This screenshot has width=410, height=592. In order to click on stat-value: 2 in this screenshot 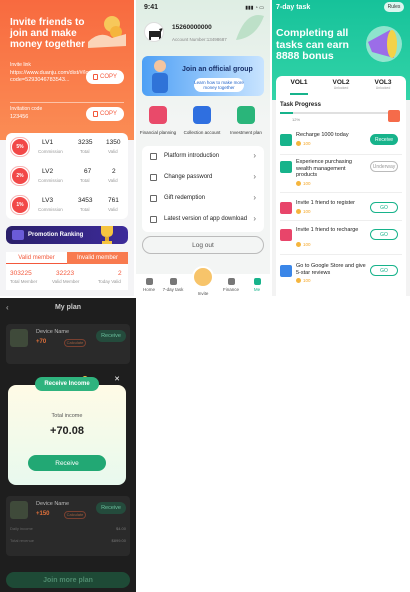, I will do `click(120, 273)`.